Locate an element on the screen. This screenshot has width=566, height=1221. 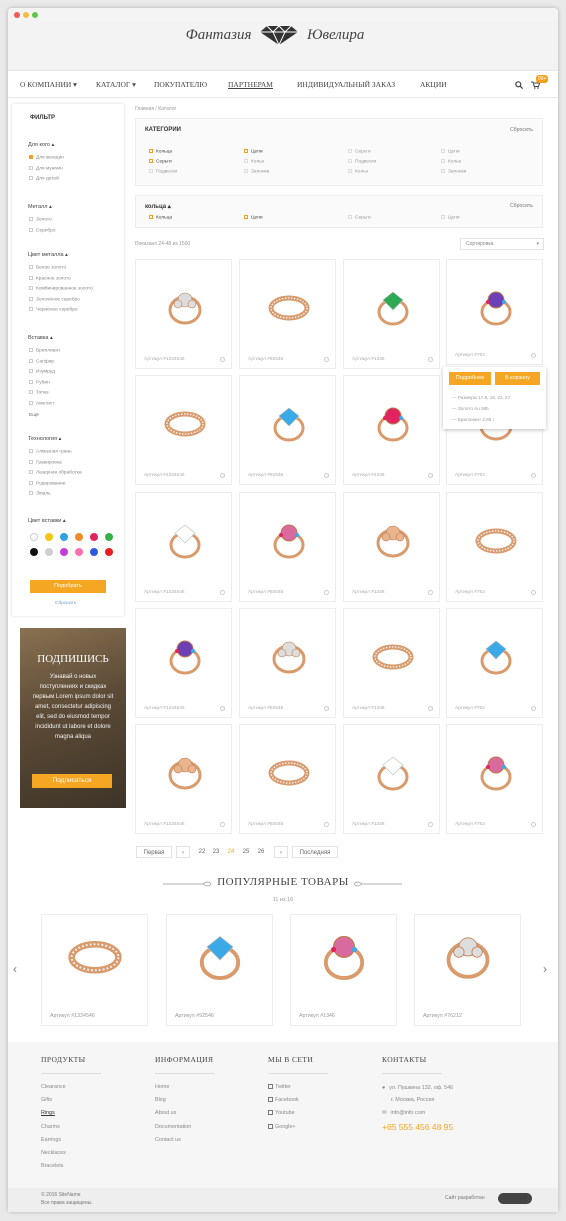
nav-item-sales: АКЦИИ is located at coordinates (433, 85).